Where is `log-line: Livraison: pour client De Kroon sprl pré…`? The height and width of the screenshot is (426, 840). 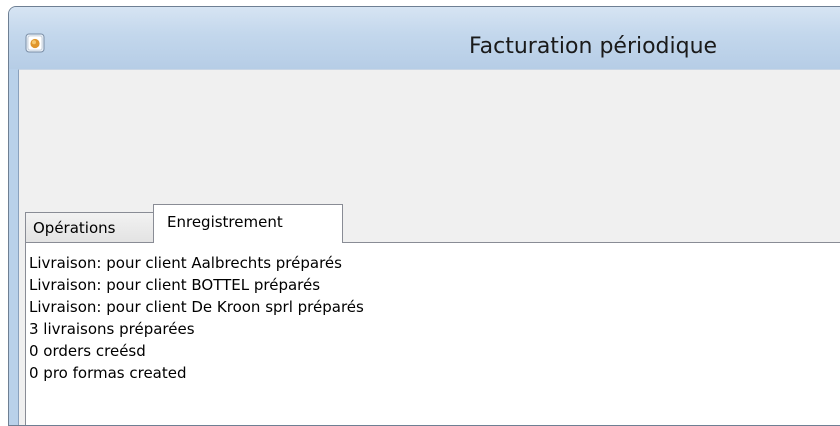 log-line: Livraison: pour client De Kroon sprl pré… is located at coordinates (196, 307).